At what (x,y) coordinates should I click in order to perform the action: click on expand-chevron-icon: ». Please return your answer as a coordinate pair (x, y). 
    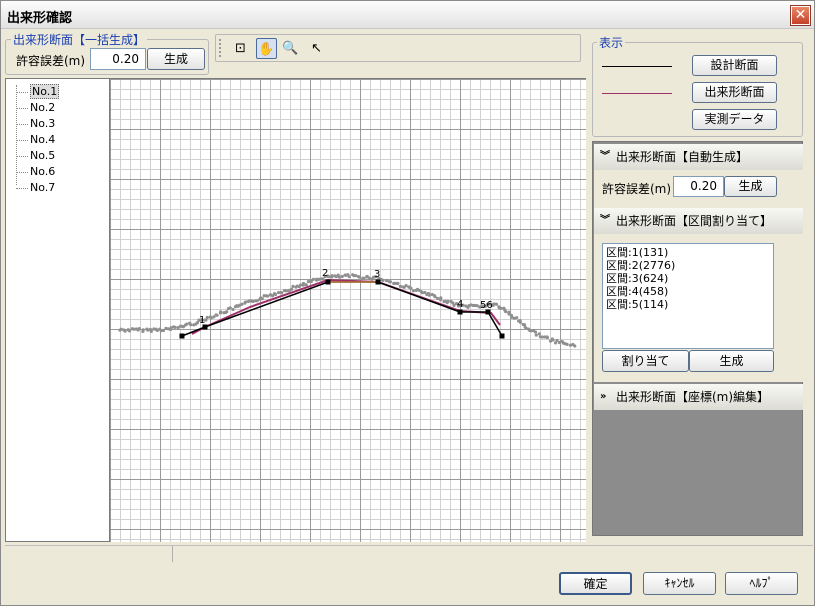
    Looking at the image, I should click on (603, 396).